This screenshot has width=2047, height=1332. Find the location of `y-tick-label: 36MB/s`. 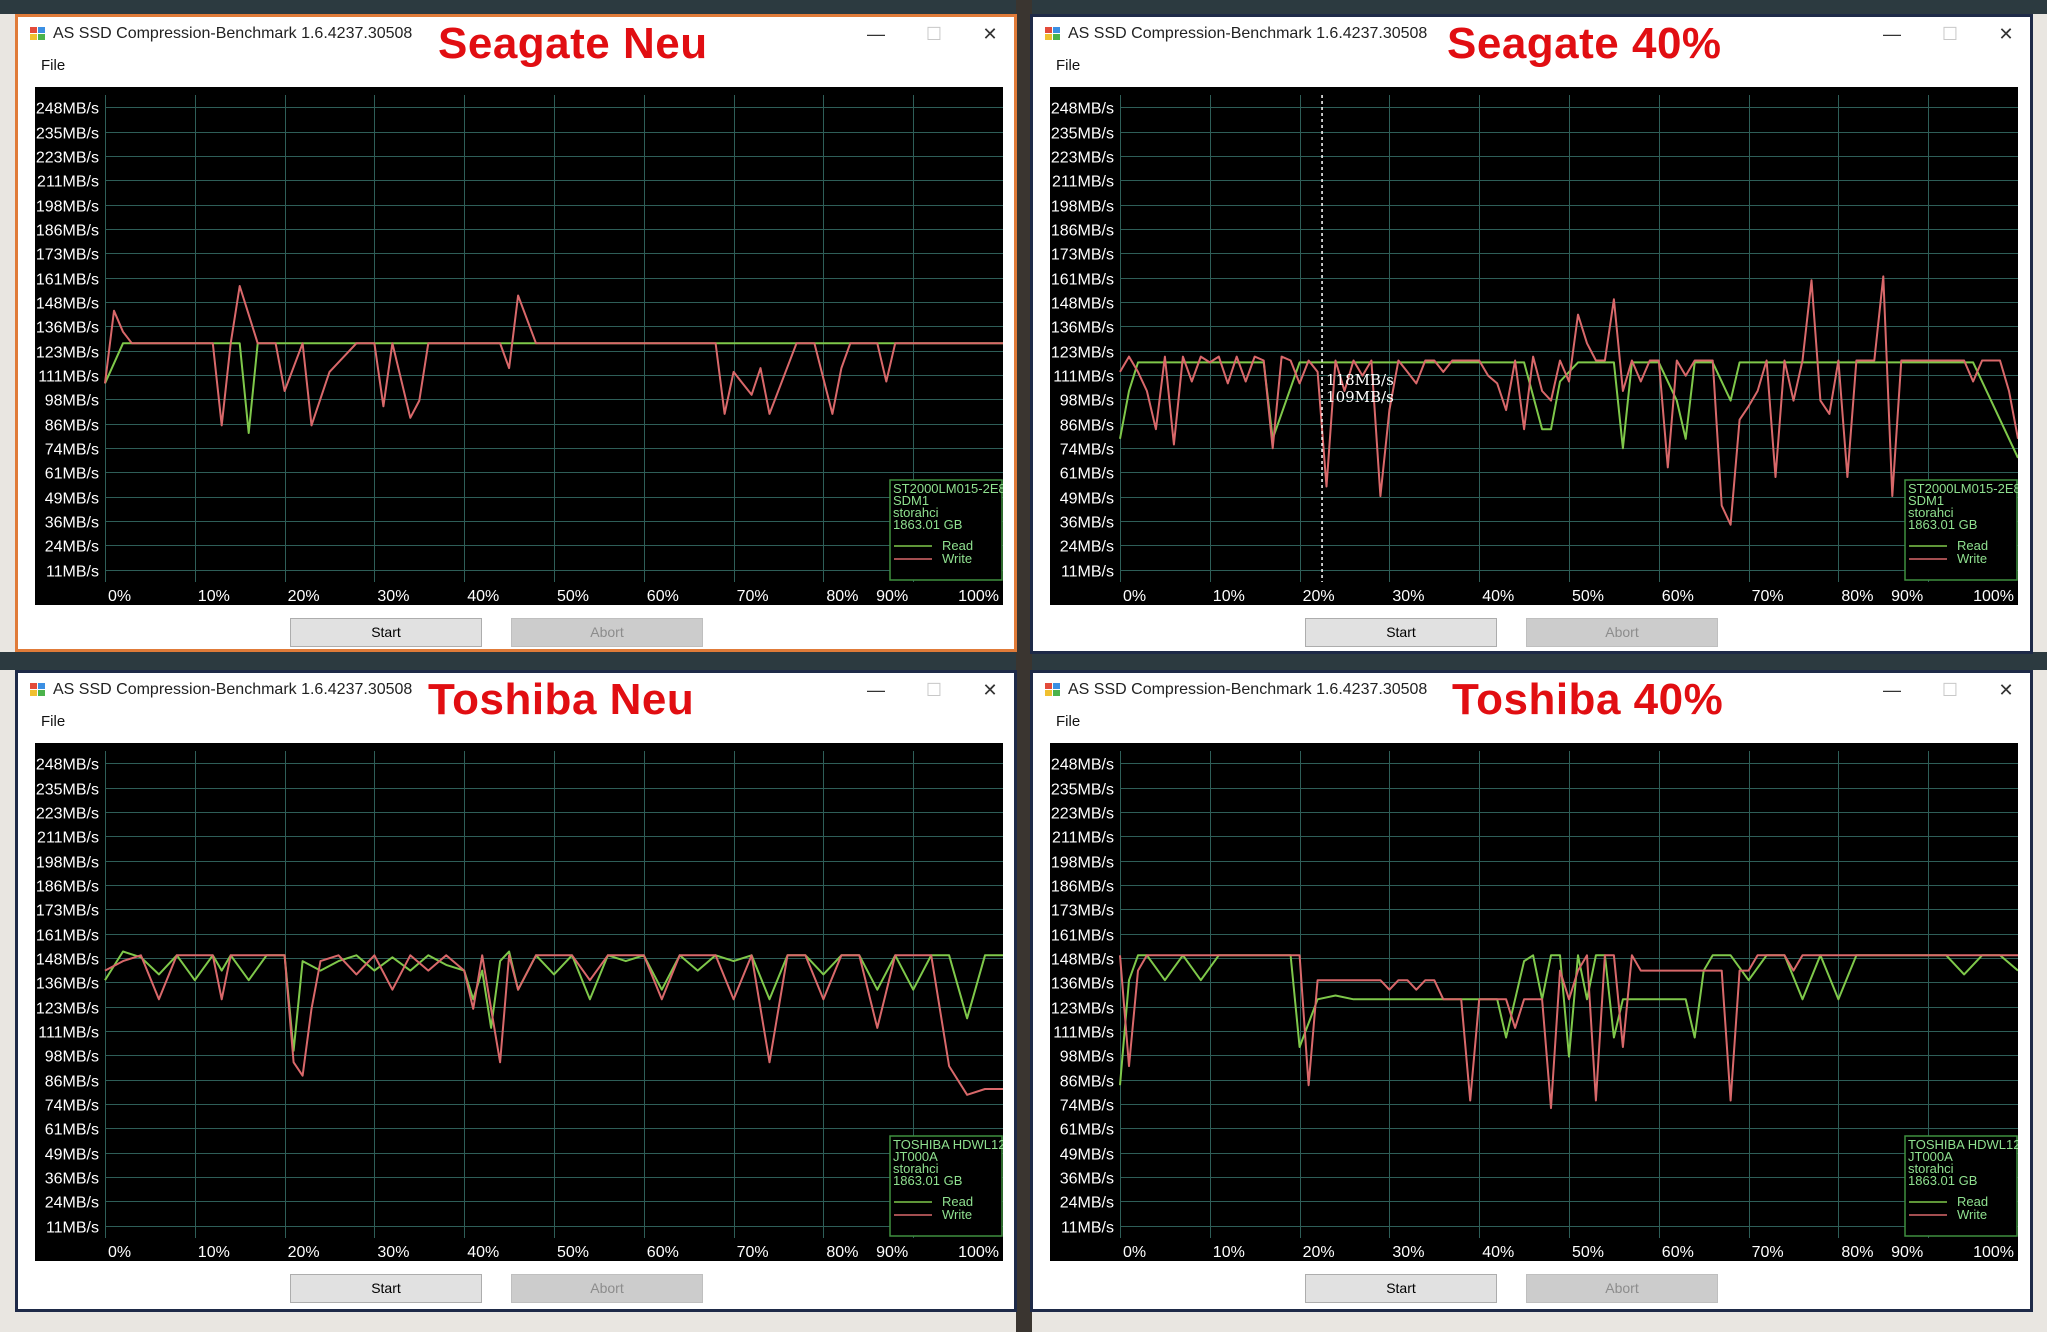

y-tick-label: 36MB/s is located at coordinates (1087, 523).